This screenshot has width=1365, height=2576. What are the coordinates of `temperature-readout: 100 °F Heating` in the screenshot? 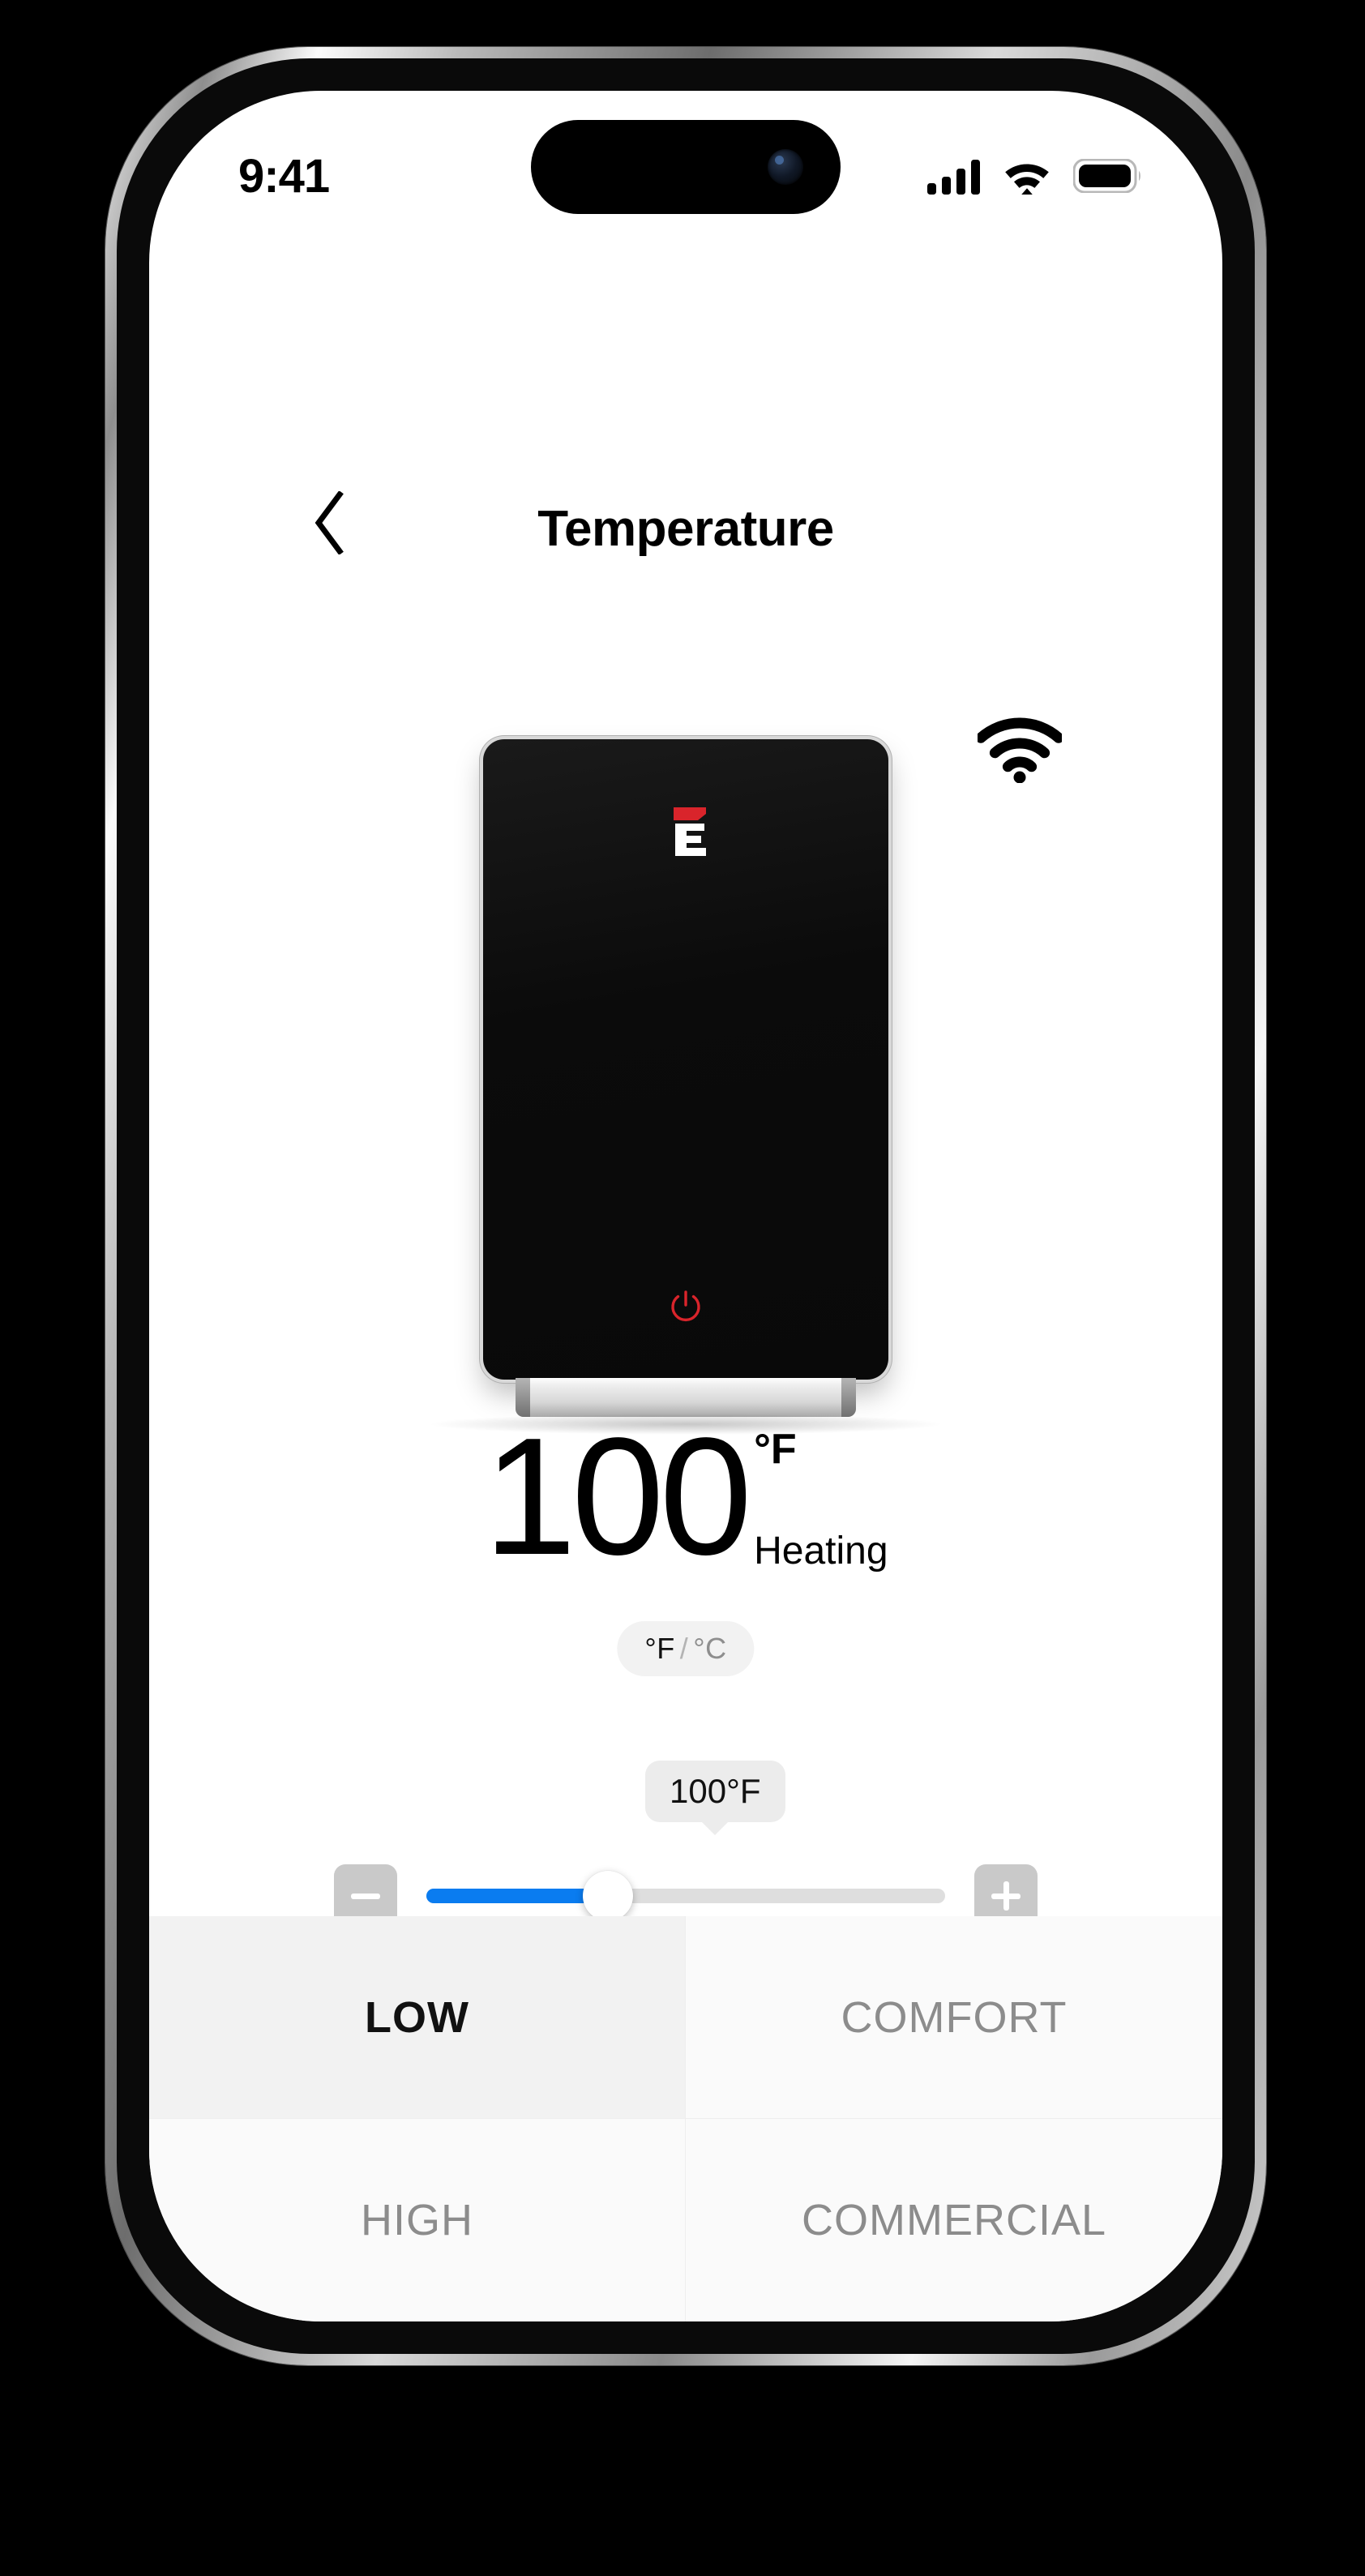 It's located at (685, 1496).